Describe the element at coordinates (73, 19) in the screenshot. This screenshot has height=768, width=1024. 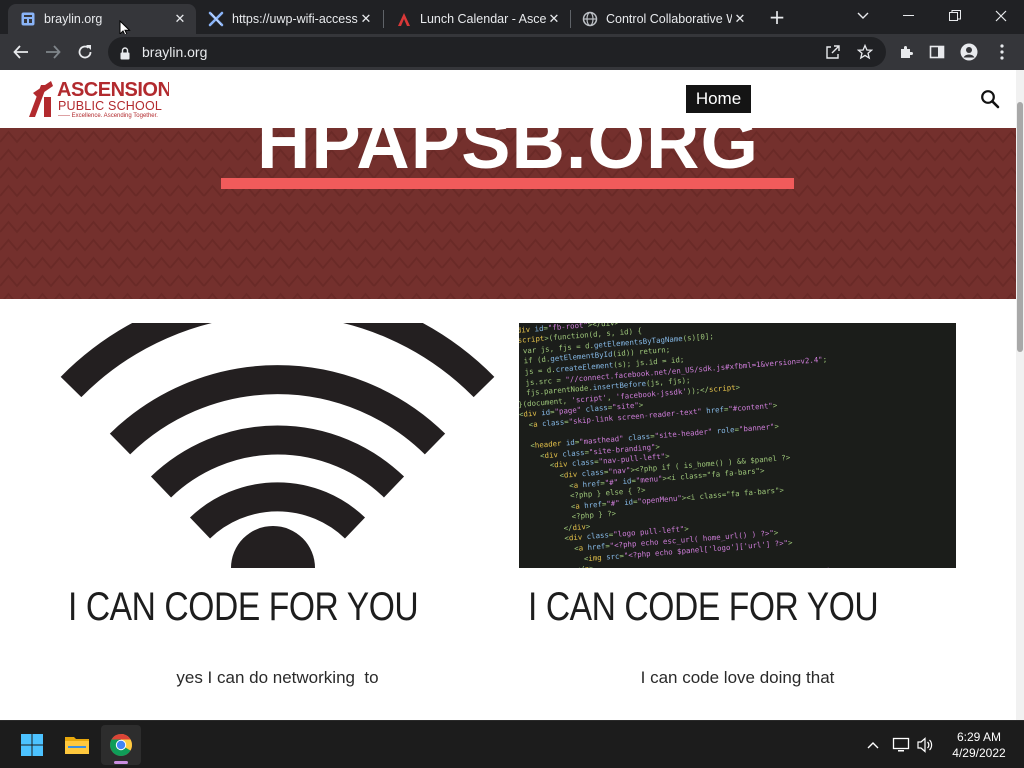
I see `tab-title: braylin.org` at that location.